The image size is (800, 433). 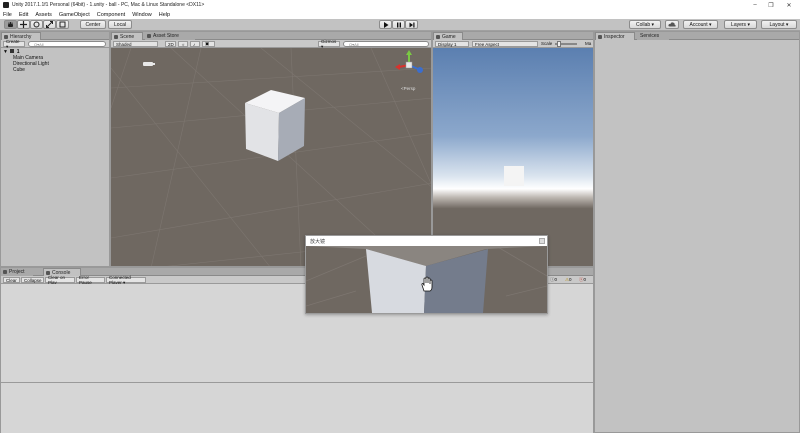 What do you see at coordinates (14, 44) in the screenshot?
I see `create-dropdown: Create ▾` at bounding box center [14, 44].